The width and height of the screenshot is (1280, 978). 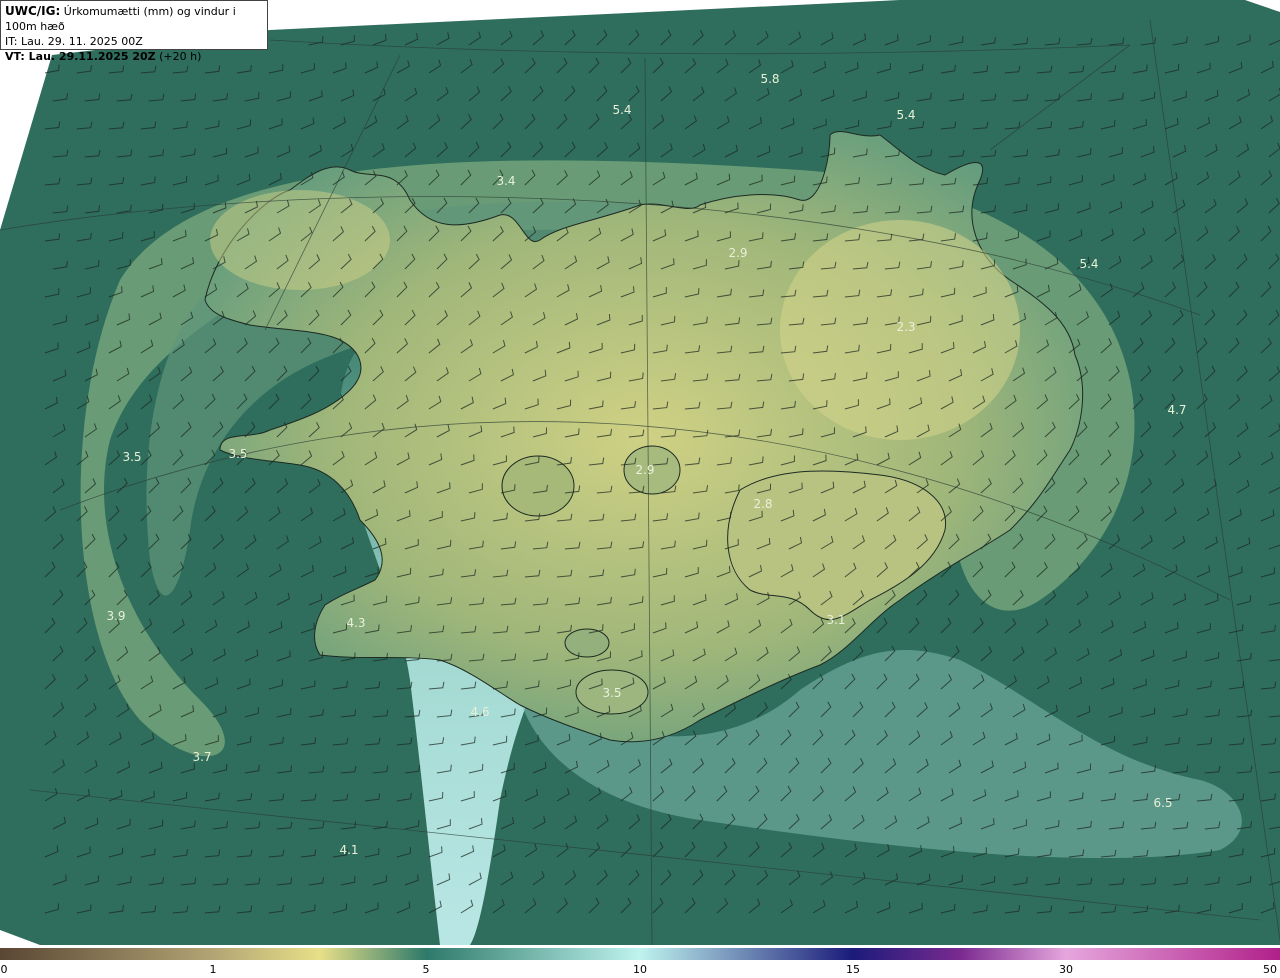 What do you see at coordinates (4, 969) in the screenshot?
I see `colorbar-tick: 0` at bounding box center [4, 969].